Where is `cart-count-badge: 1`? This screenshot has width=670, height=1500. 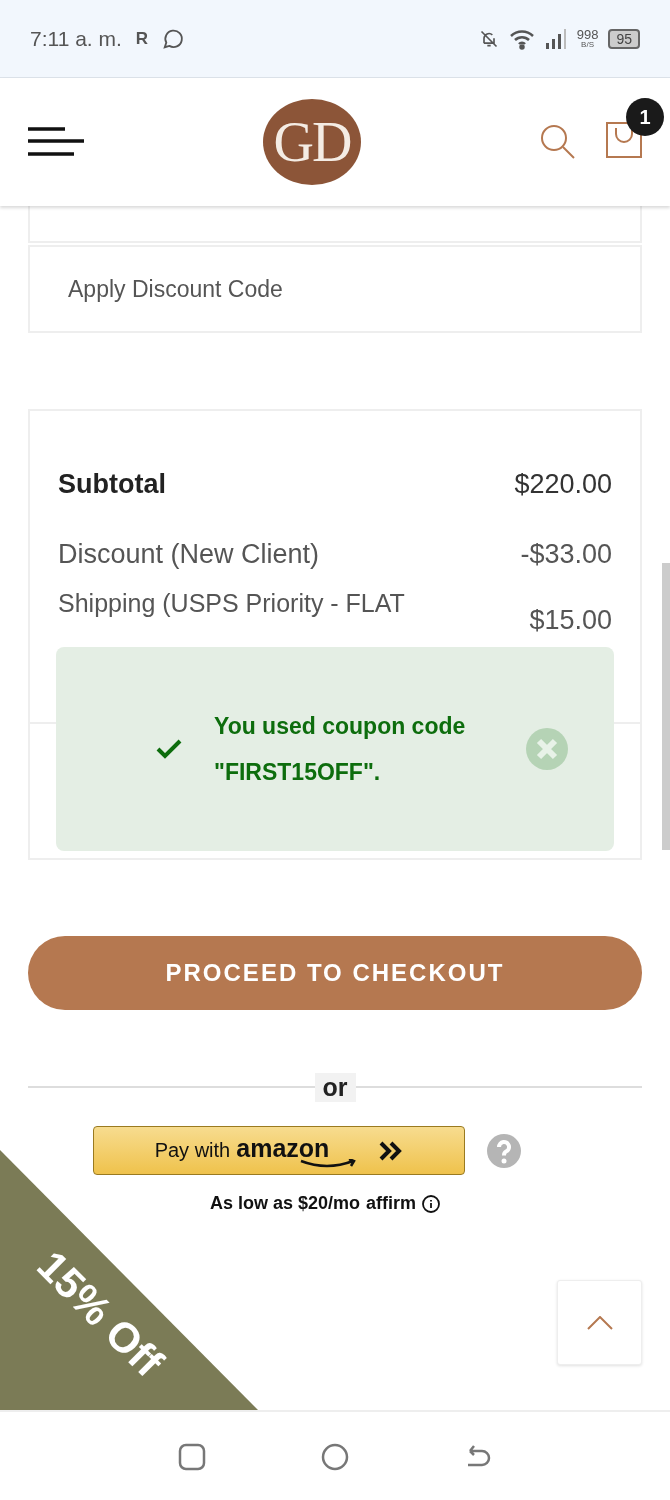 cart-count-badge: 1 is located at coordinates (645, 117).